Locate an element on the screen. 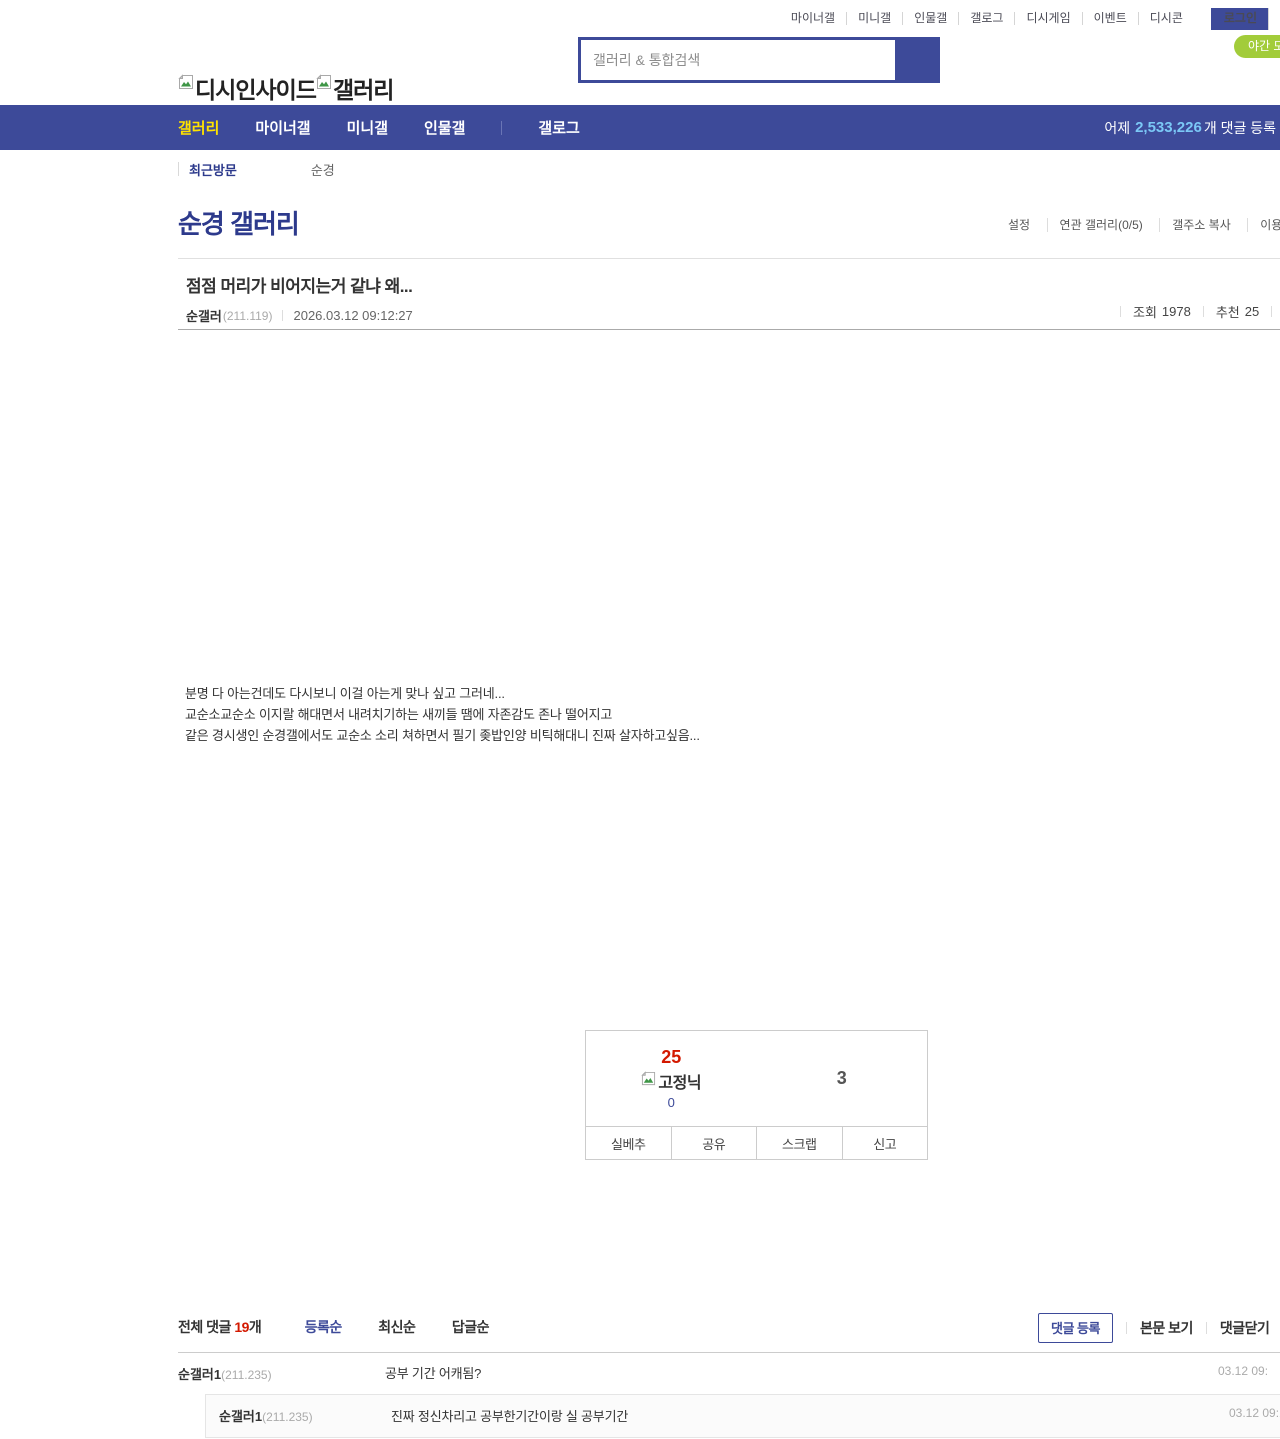 This screenshot has width=1280, height=1439. gallery-header: 순경 갤러리 설정 연관 갤러리(0/5) 갤주소 복사 이용안내 is located at coordinates (640, 223).